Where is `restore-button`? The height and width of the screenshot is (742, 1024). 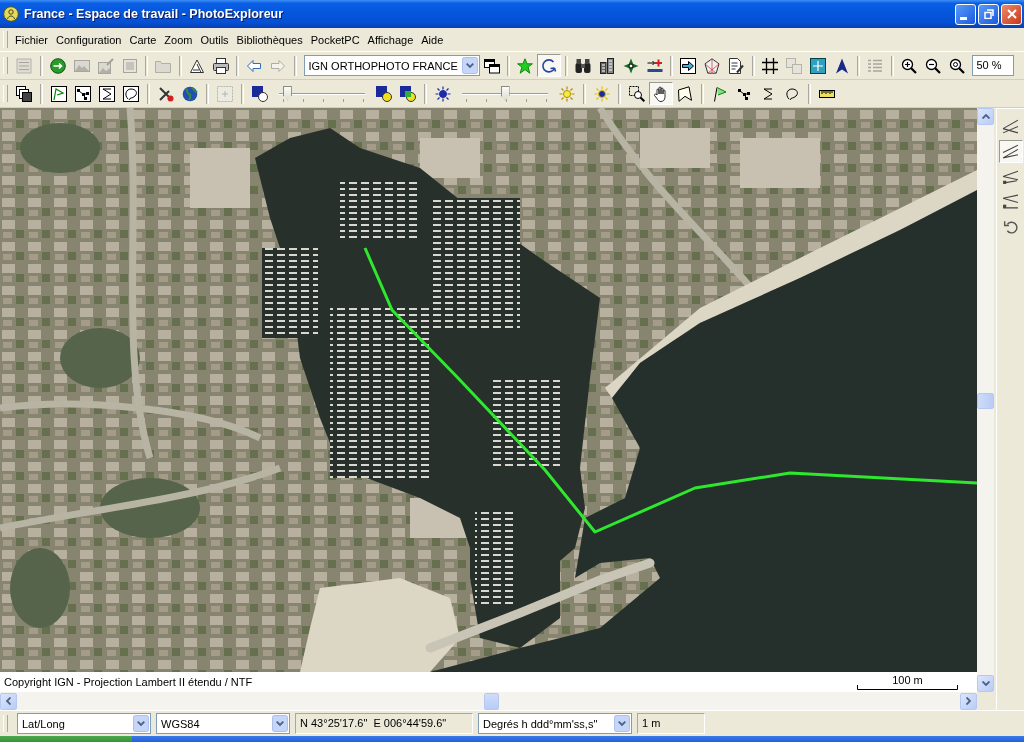
restore-button is located at coordinates (988, 14).